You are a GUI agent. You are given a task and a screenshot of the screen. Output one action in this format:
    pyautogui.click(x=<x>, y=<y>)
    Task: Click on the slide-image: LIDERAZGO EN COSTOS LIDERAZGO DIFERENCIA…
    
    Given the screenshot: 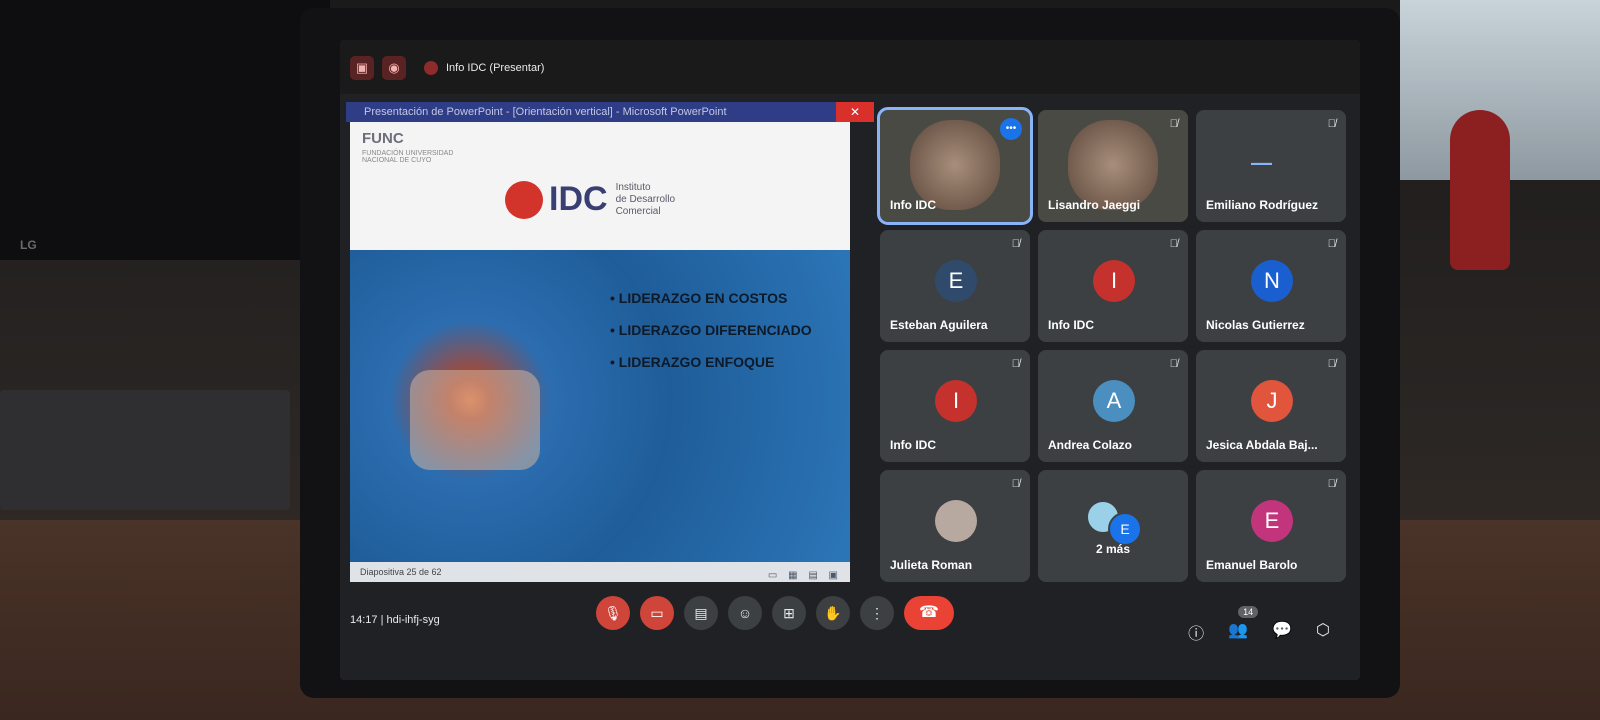 What is the action you would take?
    pyautogui.click(x=600, y=406)
    